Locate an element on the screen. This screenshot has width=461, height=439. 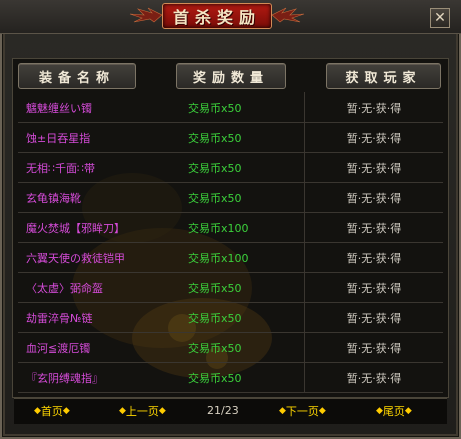
item-name: 『玄阴缚魂指』 is located at coordinates (101, 378).